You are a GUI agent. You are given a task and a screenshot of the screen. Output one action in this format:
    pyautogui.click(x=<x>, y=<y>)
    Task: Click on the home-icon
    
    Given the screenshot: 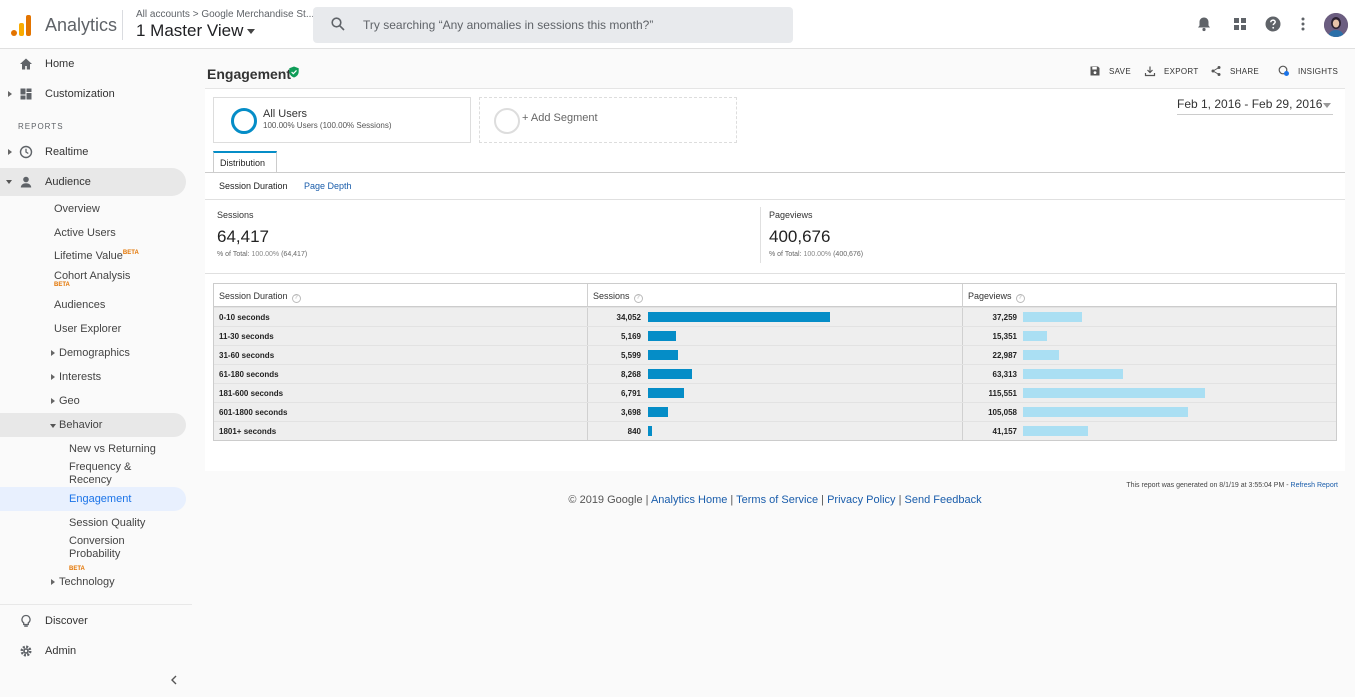 What is the action you would take?
    pyautogui.click(x=26, y=64)
    